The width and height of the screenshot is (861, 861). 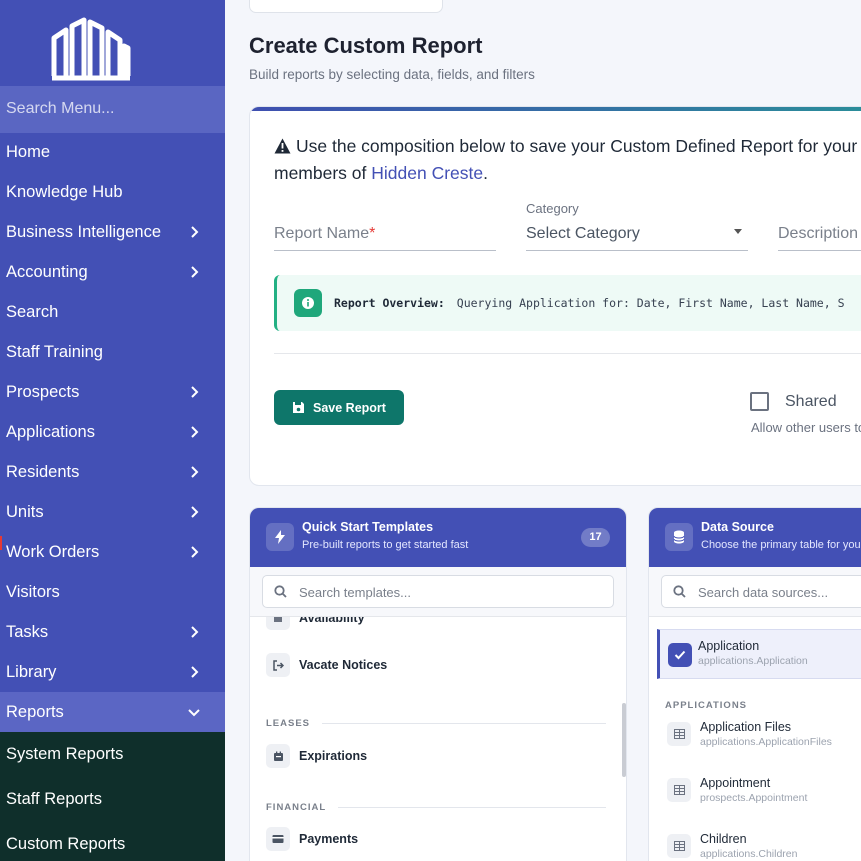 I want to click on sidebar-item-label: Search, so click(x=32, y=311).